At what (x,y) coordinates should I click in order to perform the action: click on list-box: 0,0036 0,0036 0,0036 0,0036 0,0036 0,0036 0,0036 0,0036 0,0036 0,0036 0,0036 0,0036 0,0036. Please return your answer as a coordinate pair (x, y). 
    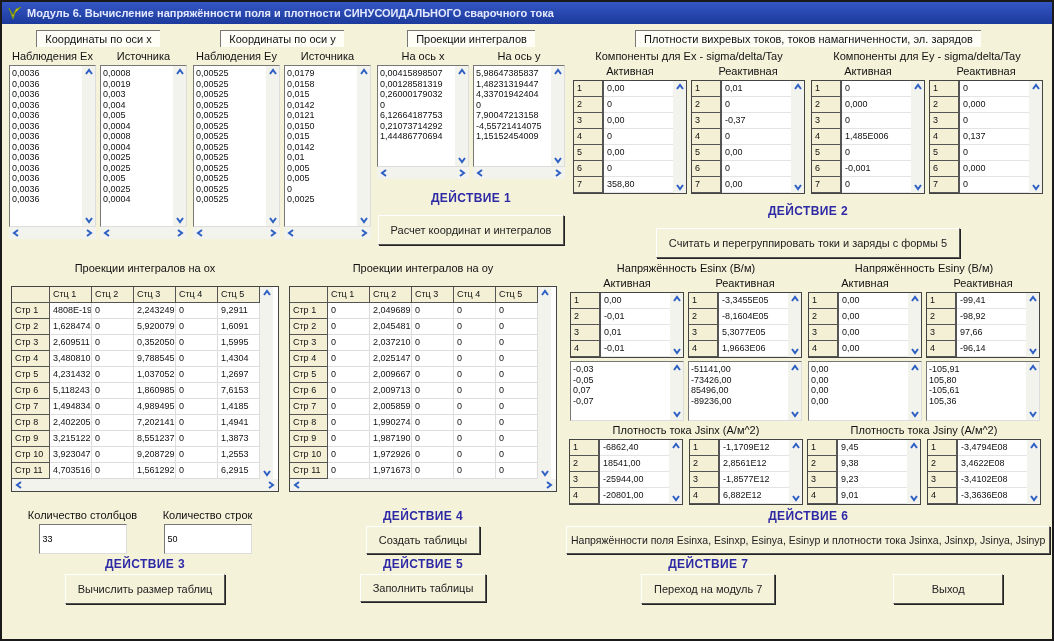
    Looking at the image, I should click on (52, 146).